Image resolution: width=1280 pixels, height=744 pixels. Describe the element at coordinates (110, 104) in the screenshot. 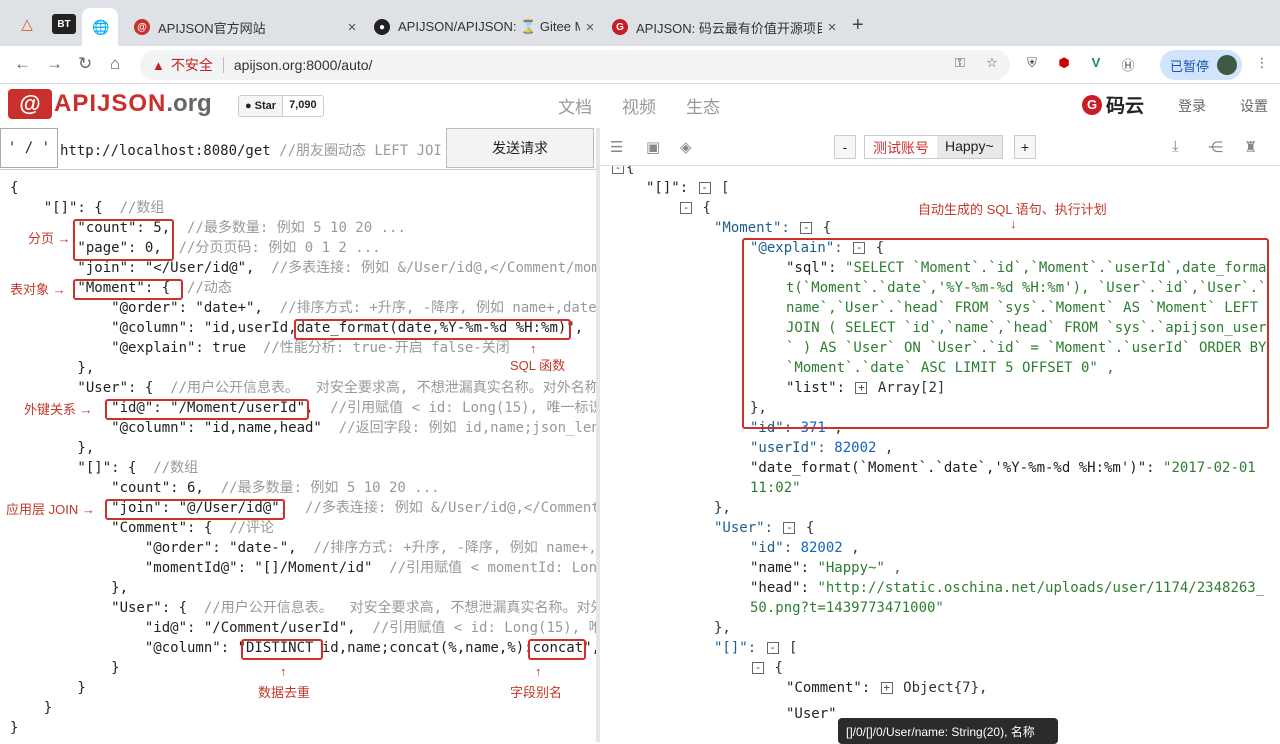

I see `logo: @ APIJSON .org` at that location.